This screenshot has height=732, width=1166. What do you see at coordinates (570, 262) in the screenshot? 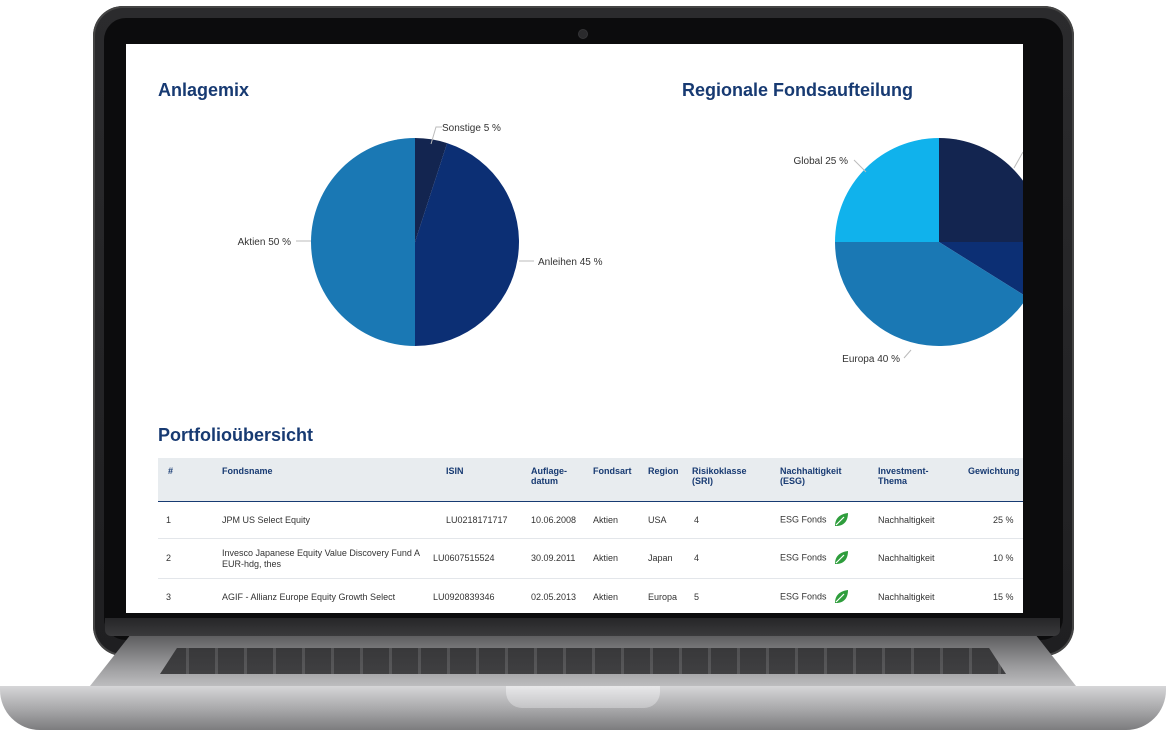
I see `pie-label: Anleihen 45 %` at bounding box center [570, 262].